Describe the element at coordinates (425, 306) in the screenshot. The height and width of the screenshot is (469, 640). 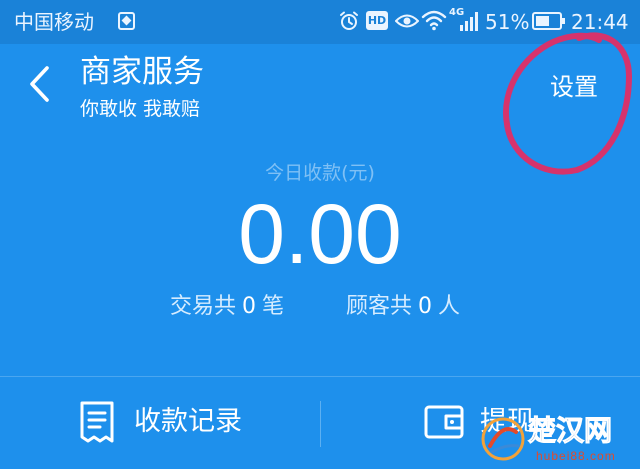
I see `customer-number: 0` at that location.